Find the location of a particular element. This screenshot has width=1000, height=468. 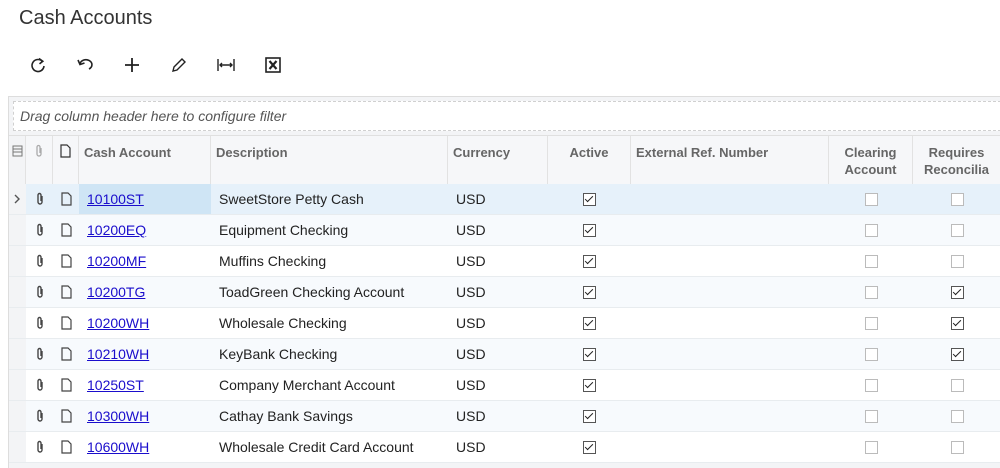

fit-columns-button is located at coordinates (225, 65).